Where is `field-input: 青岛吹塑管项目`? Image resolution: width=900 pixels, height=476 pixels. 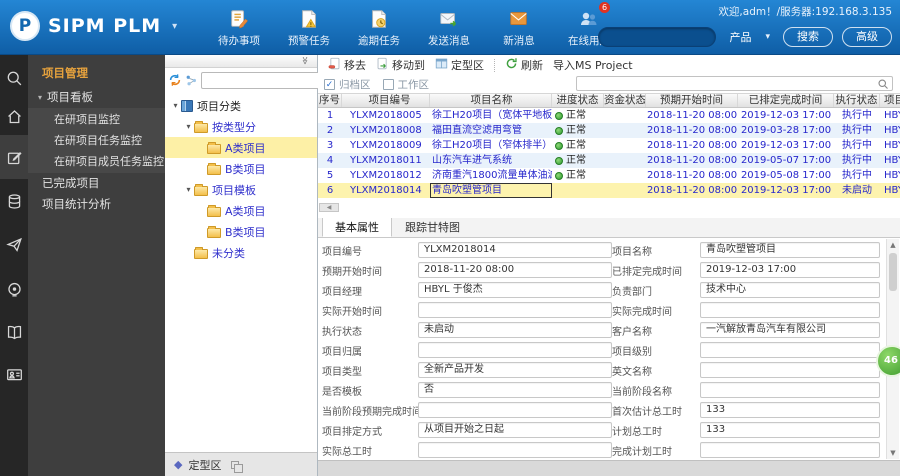 field-input: 青岛吹塑管项目 is located at coordinates (790, 250).